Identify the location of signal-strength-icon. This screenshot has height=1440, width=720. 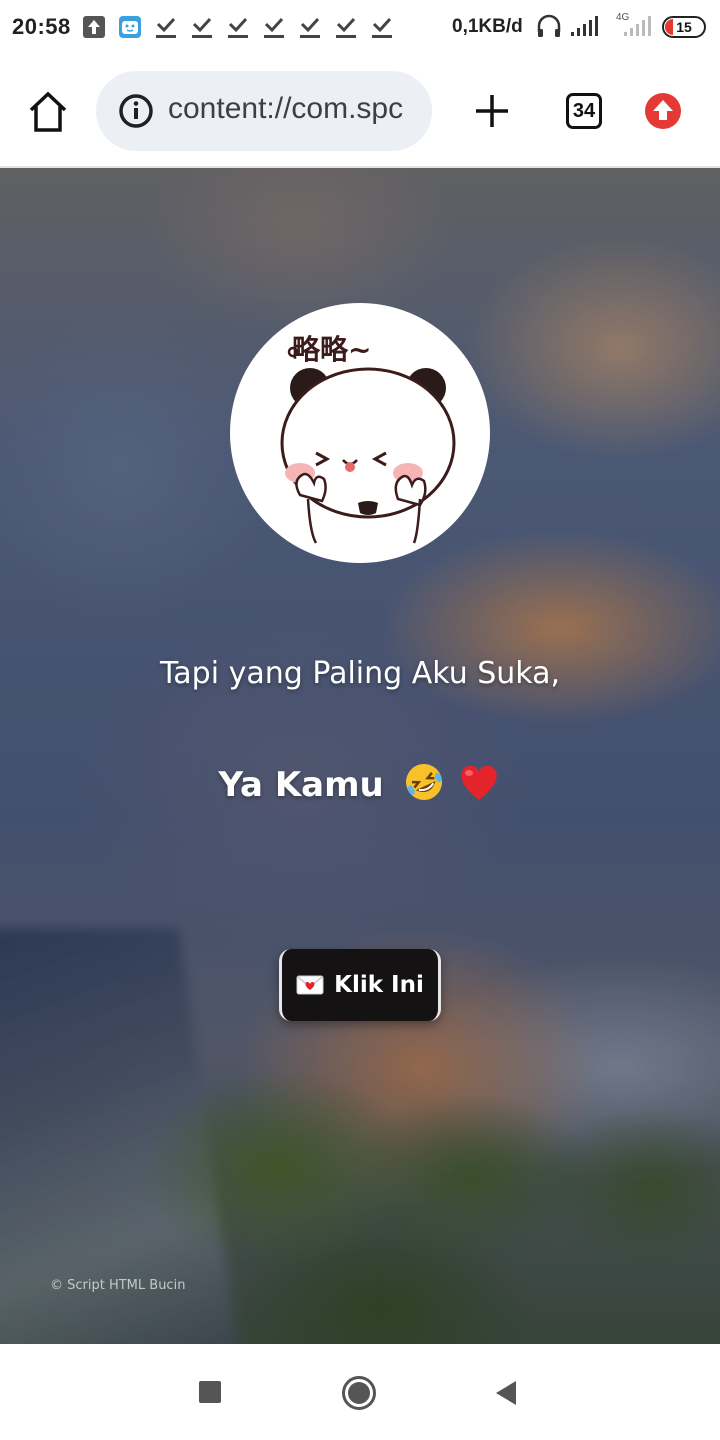
(584, 26).